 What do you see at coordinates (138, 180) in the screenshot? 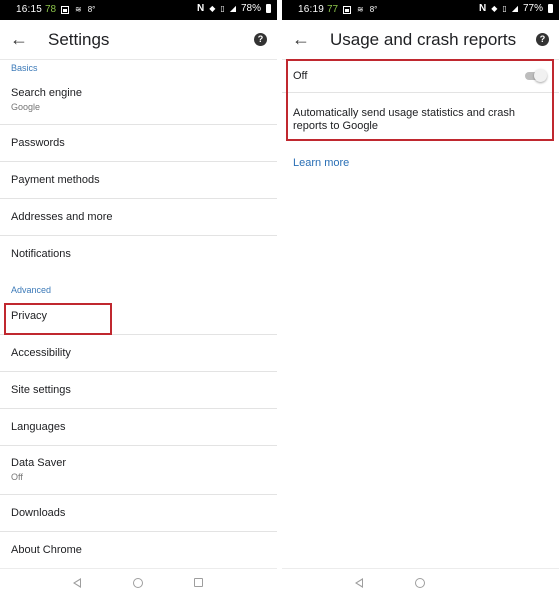
I see `settings-item-payment-methods: Payment methods` at bounding box center [138, 180].